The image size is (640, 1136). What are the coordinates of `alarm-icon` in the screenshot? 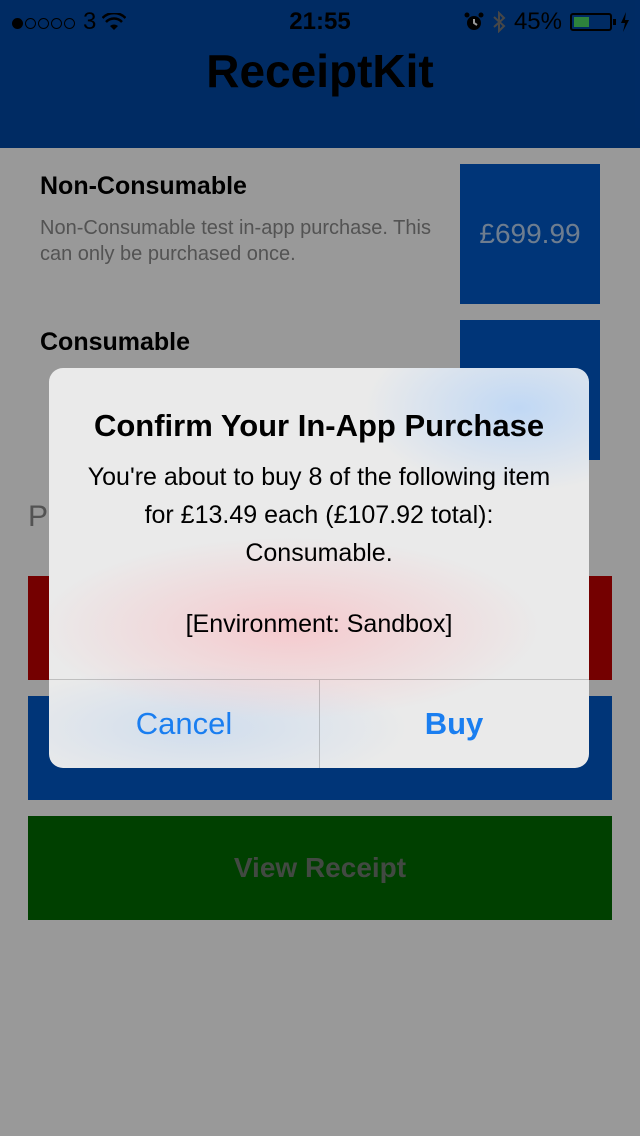 It's located at (474, 21).